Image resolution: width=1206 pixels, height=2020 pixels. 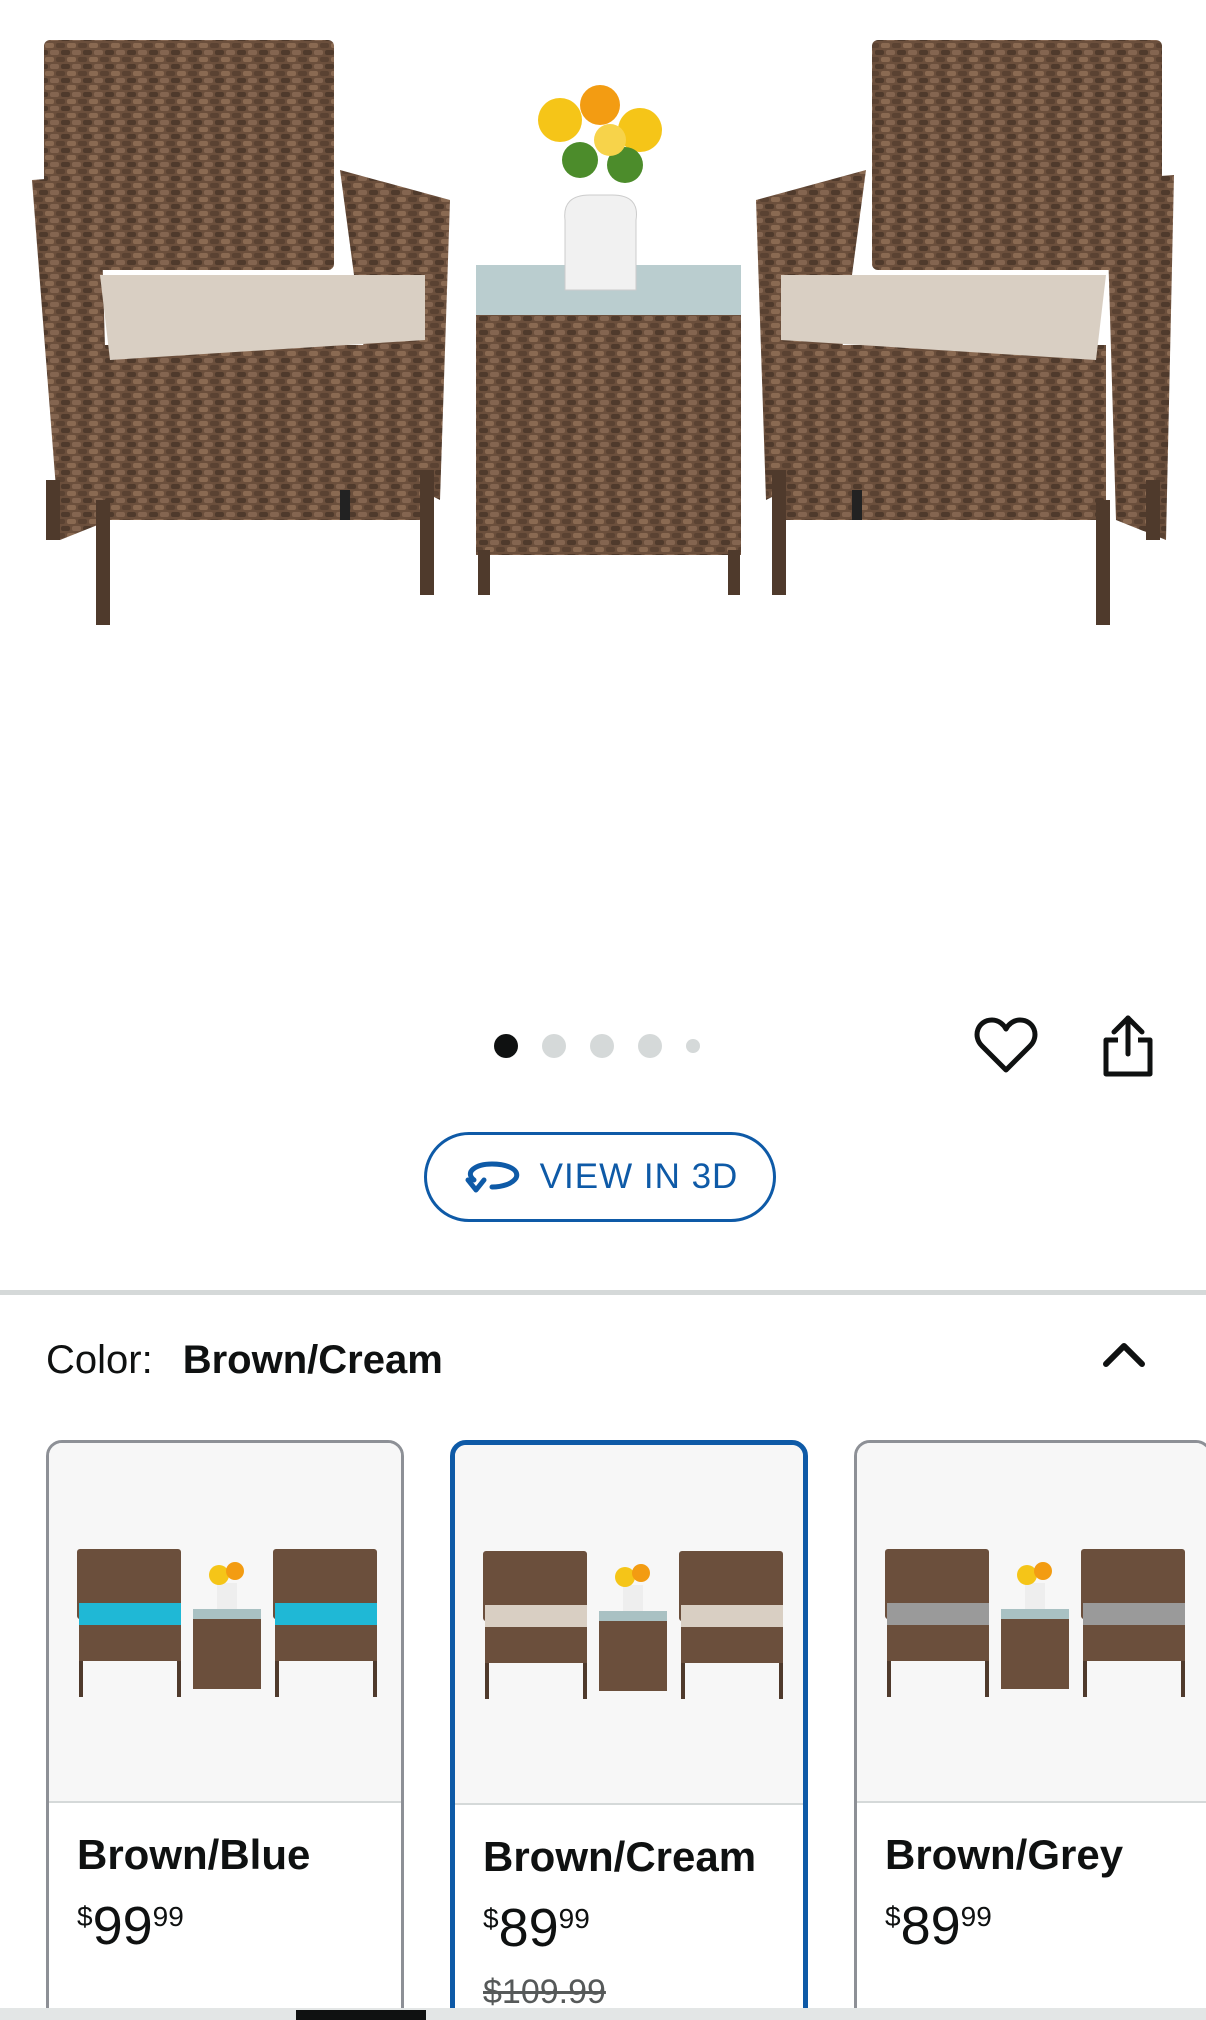 I want to click on swatch-price: $ 99 99, so click(x=130, y=1926).